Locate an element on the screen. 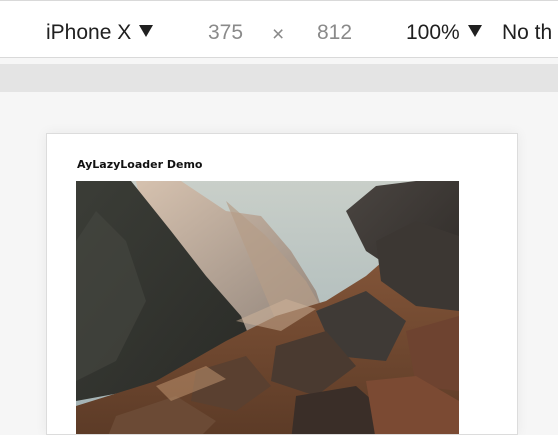 The height and width of the screenshot is (435, 558). throttle-select: No th is located at coordinates (527, 33).